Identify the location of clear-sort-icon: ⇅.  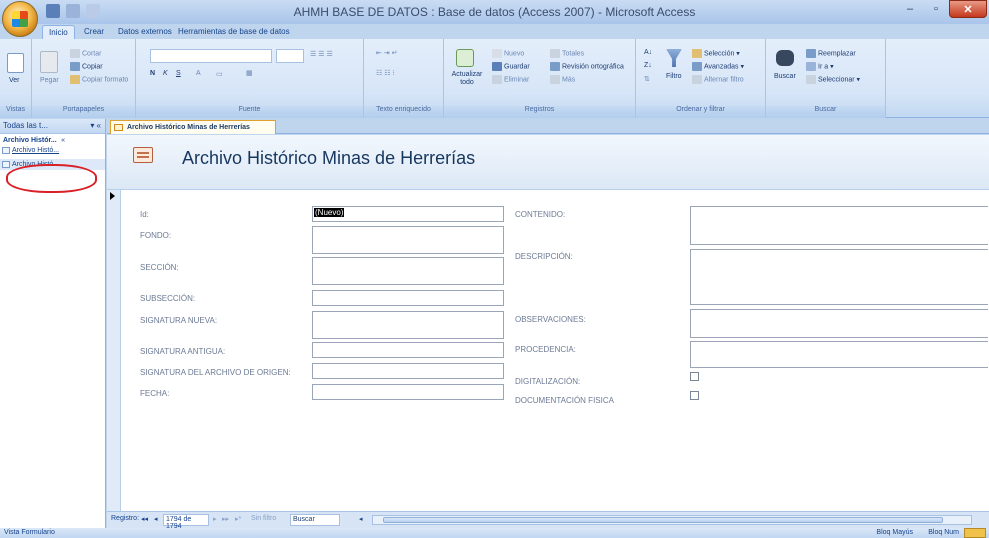
(647, 79).